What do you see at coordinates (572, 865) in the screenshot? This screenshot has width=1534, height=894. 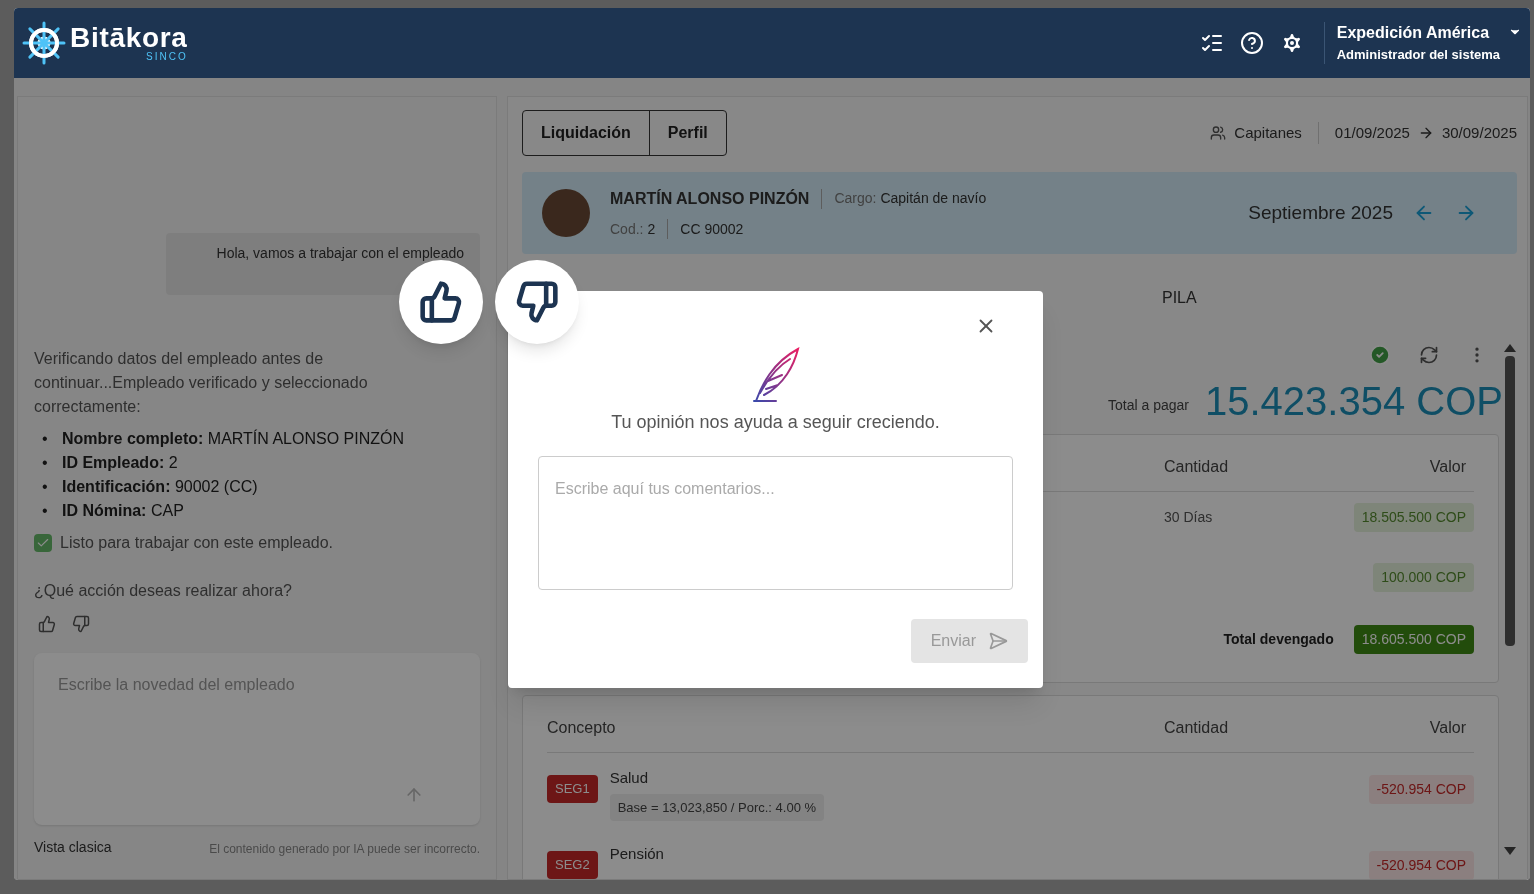 I see `code-badge: SEG2` at bounding box center [572, 865].